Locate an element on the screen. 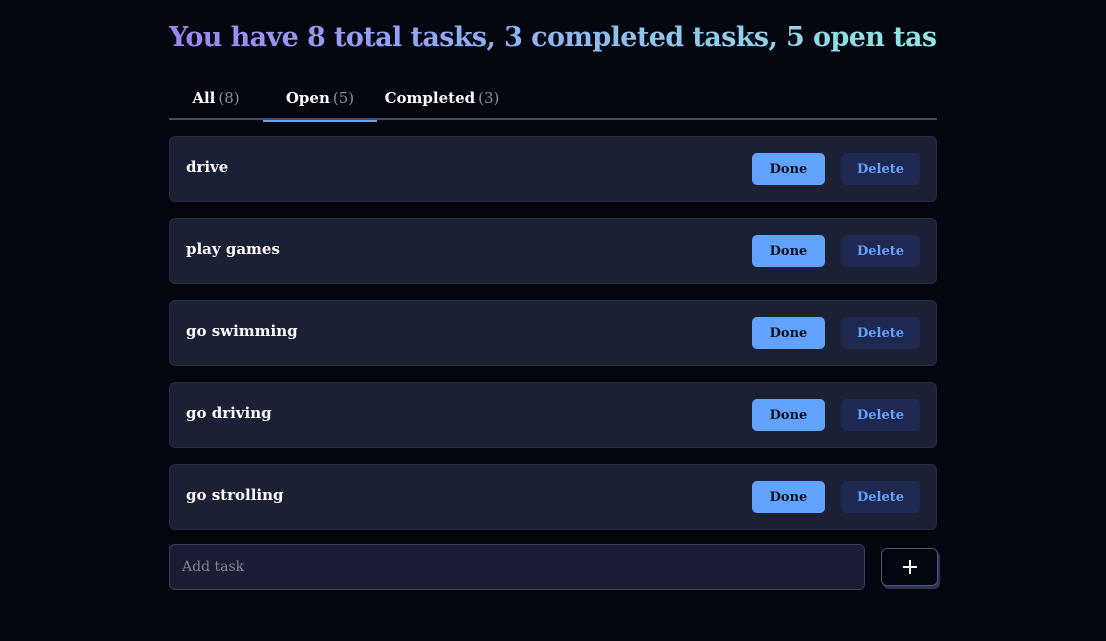 The height and width of the screenshot is (641, 1106). task-label: go driving is located at coordinates (229, 413).